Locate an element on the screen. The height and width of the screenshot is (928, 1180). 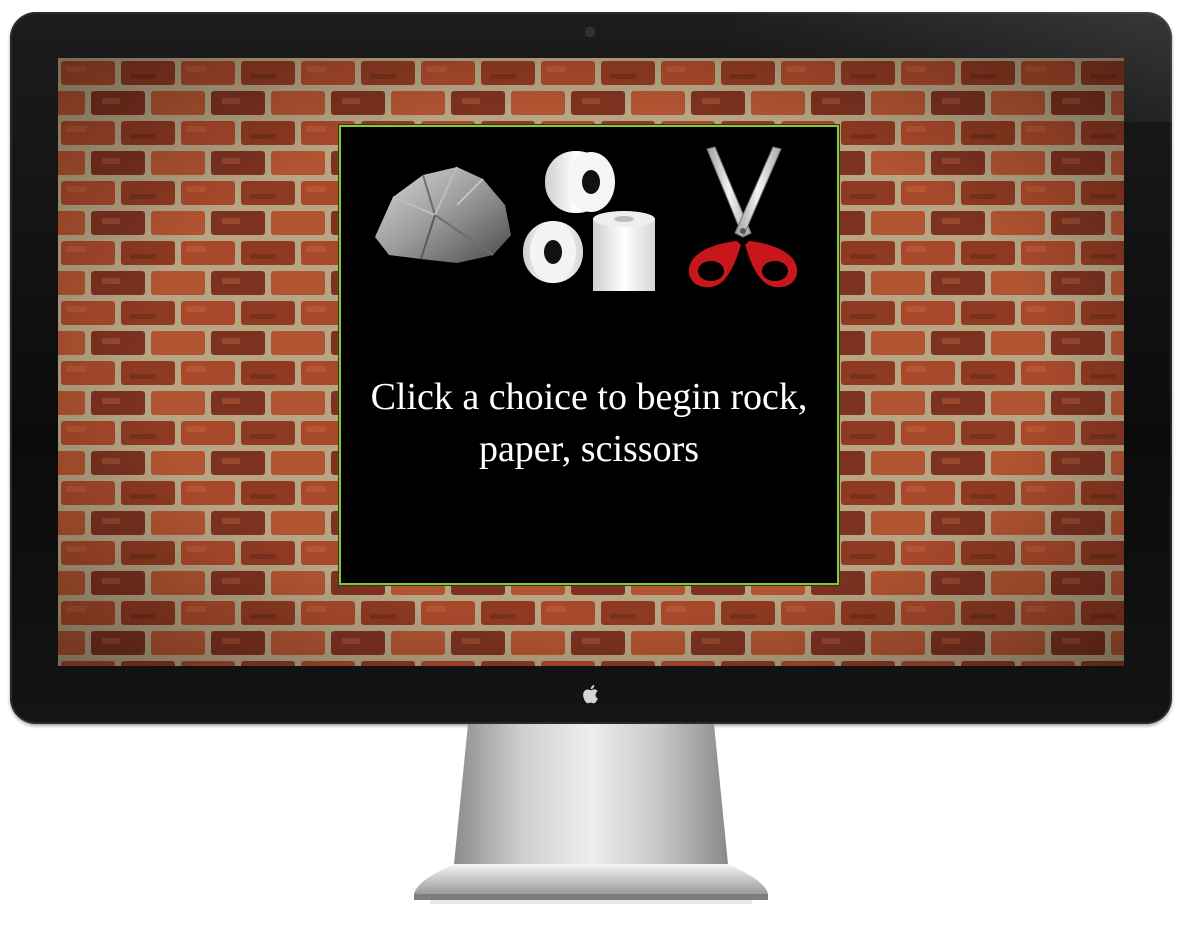
rock-choice-button is located at coordinates (441, 210).